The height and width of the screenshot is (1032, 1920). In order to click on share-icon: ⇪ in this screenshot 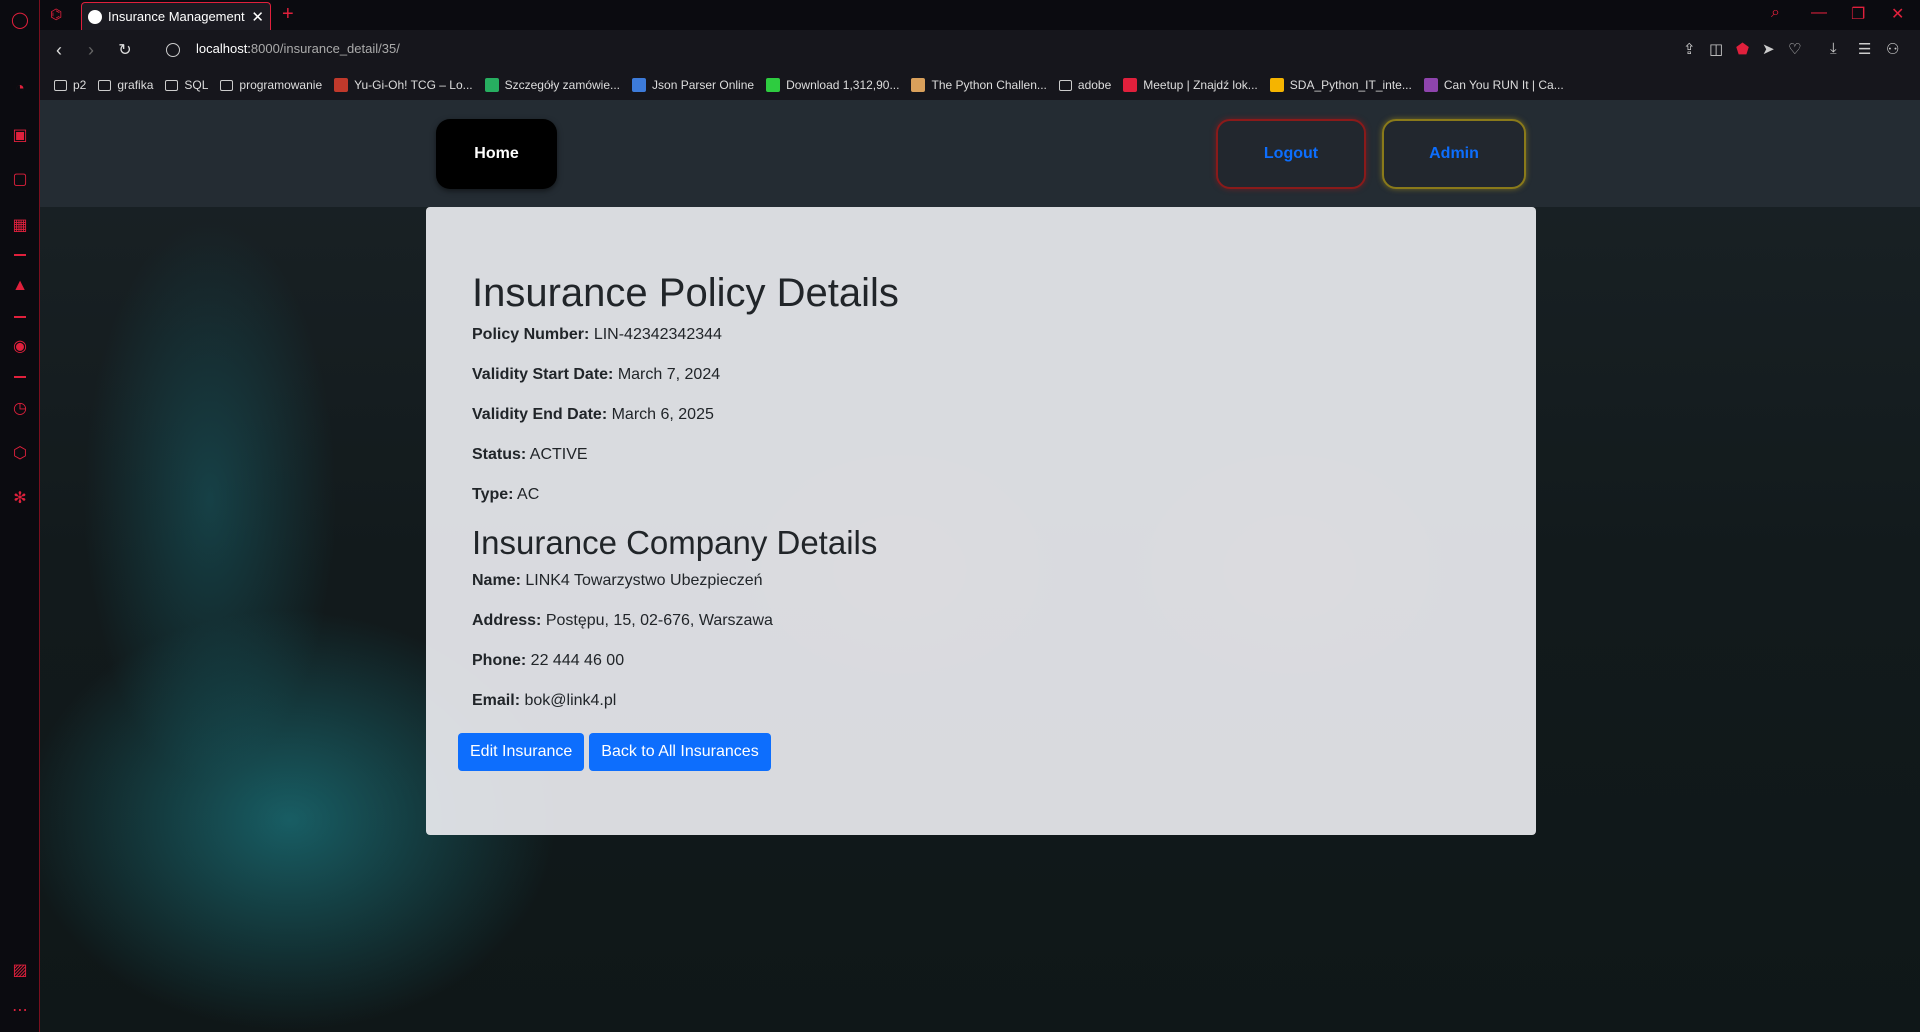, I will do `click(1689, 49)`.